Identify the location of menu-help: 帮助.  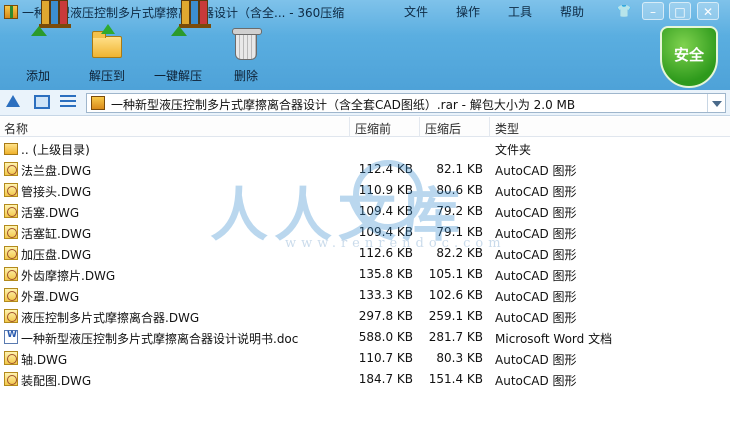
(572, 11).